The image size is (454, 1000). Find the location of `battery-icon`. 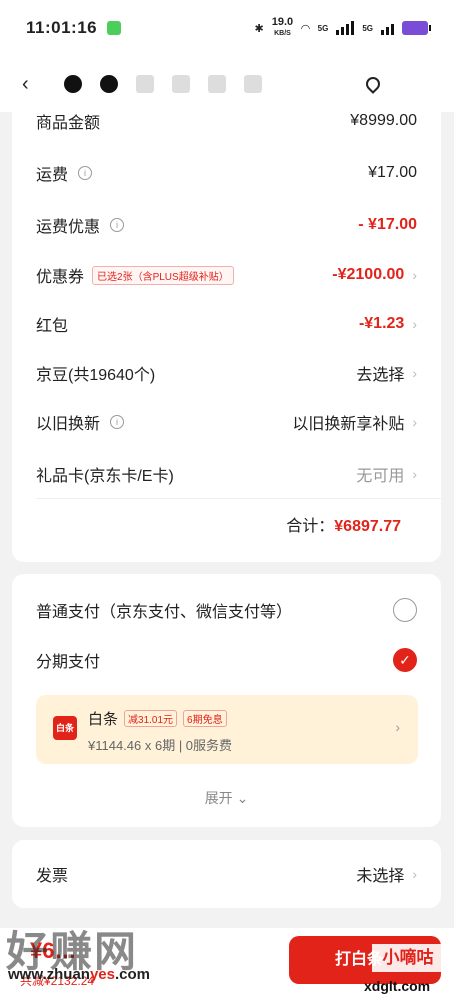

battery-icon is located at coordinates (416, 28).